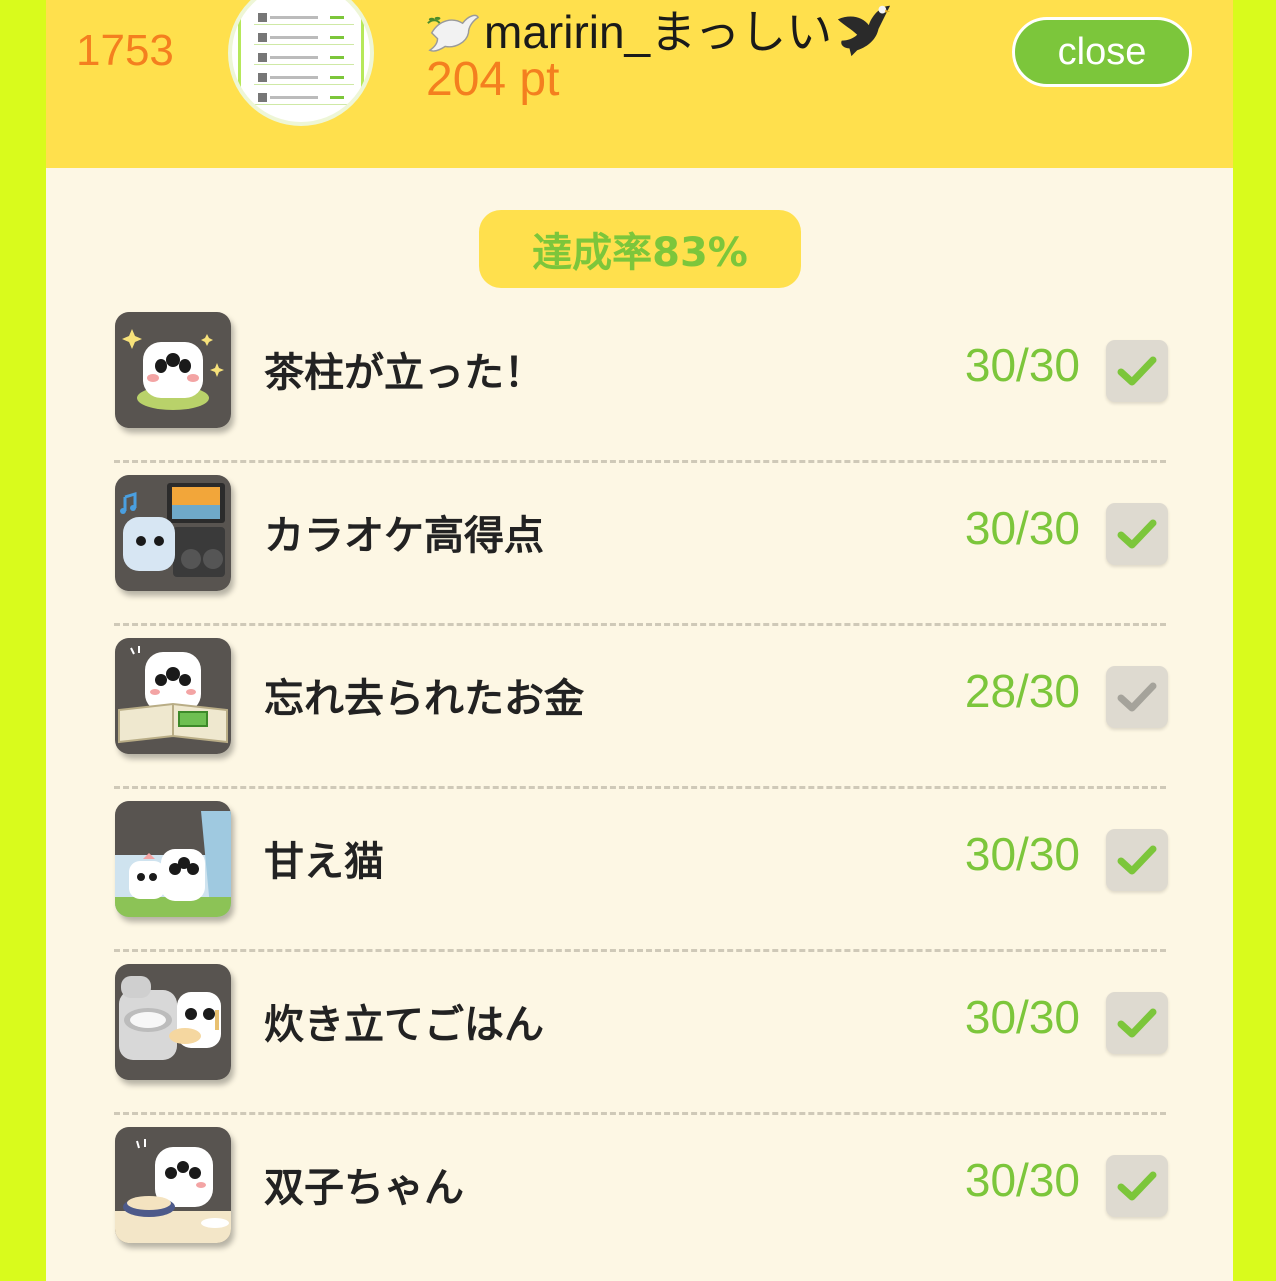 Image resolution: width=1276 pixels, height=1281 pixels. I want to click on list-item: カラオケ高得点 30/30, so click(641, 544).